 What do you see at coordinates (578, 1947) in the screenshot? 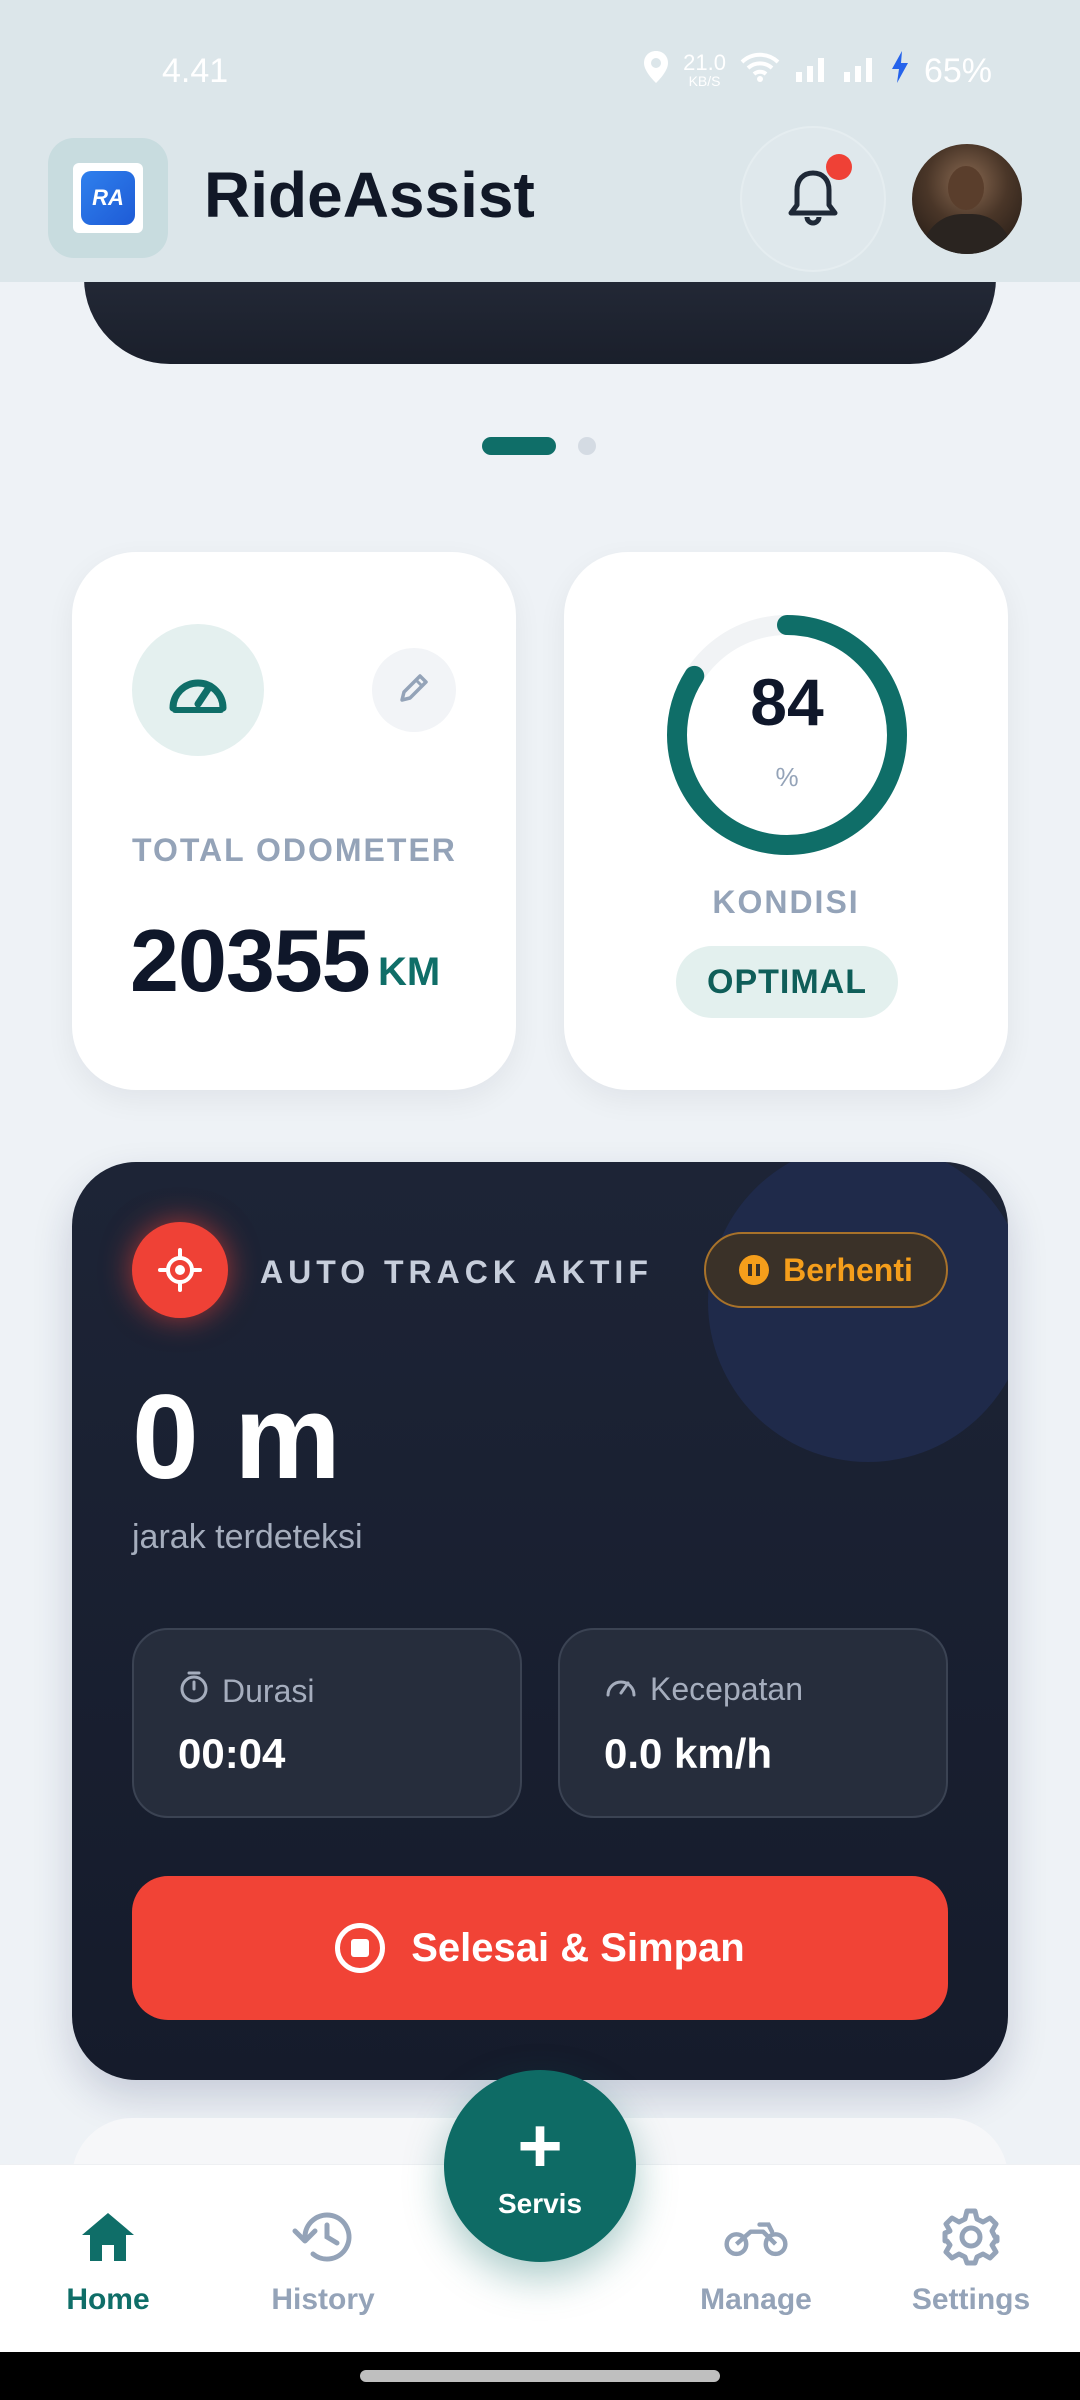
I see `finish-save-label: Selesai & Simpan` at bounding box center [578, 1947].